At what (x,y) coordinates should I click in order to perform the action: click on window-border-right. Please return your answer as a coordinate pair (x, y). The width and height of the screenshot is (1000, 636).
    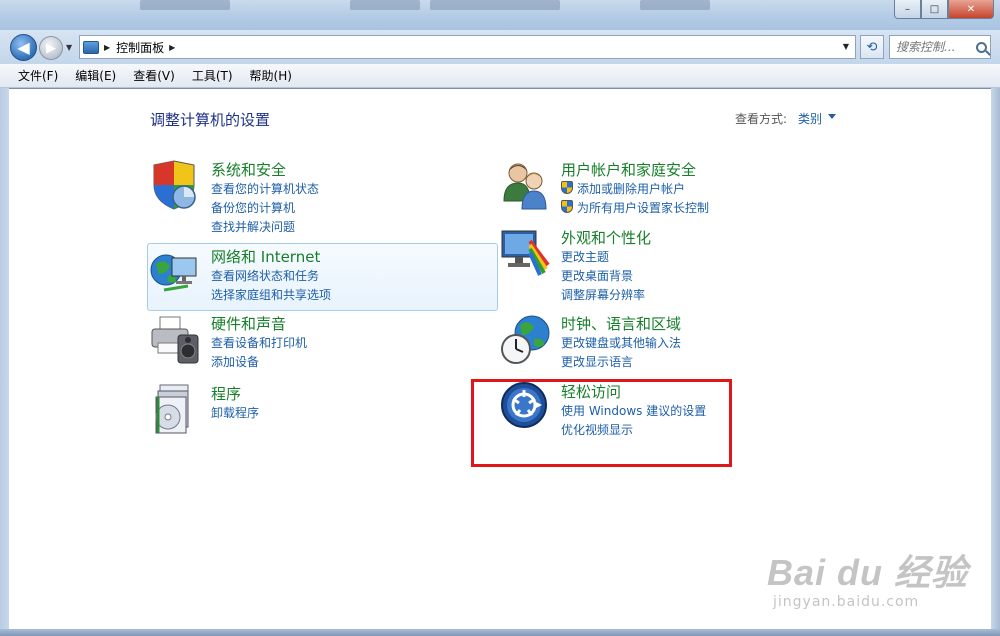
    Looking at the image, I should click on (995, 358).